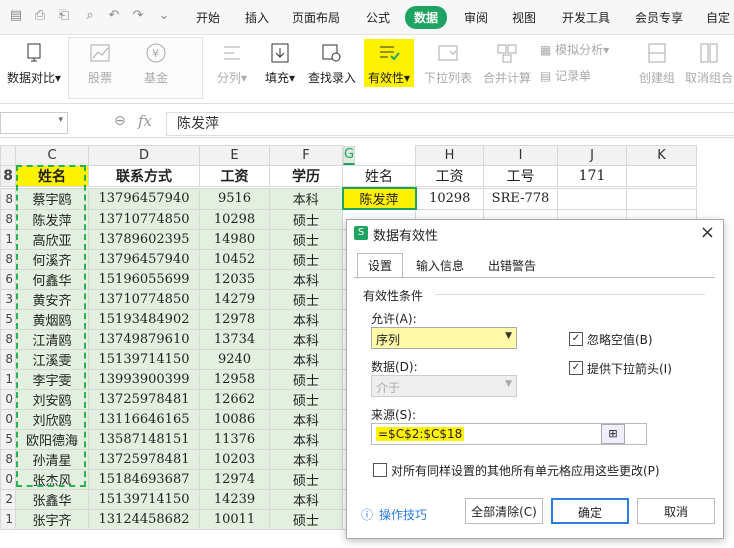 The image size is (734, 548). Describe the element at coordinates (40, 16) in the screenshot. I see `save-icon: ⎙` at that location.